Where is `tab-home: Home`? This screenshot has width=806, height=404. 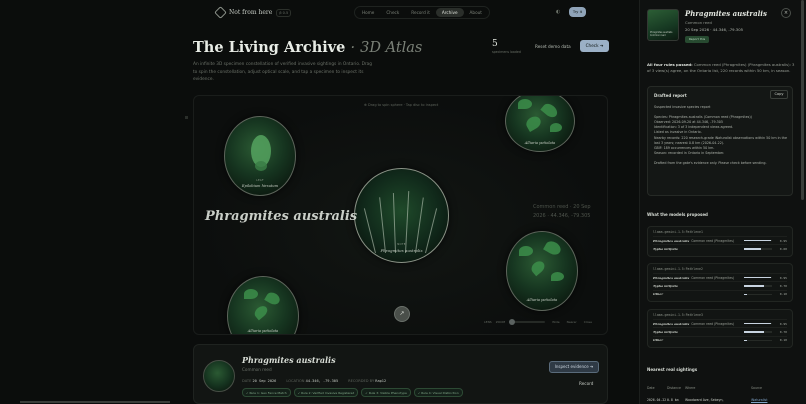 tab-home: Home is located at coordinates (368, 12).